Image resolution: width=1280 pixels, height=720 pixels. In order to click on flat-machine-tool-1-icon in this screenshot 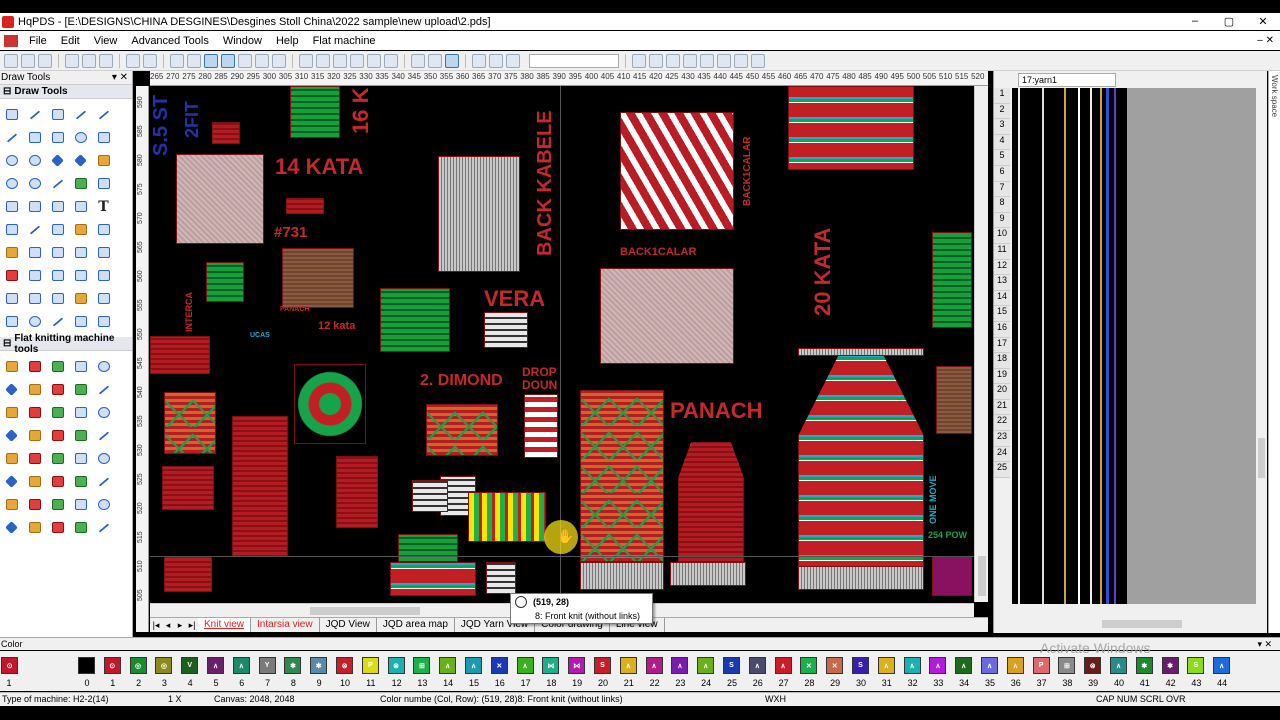, I will do `click(11, 366)`.